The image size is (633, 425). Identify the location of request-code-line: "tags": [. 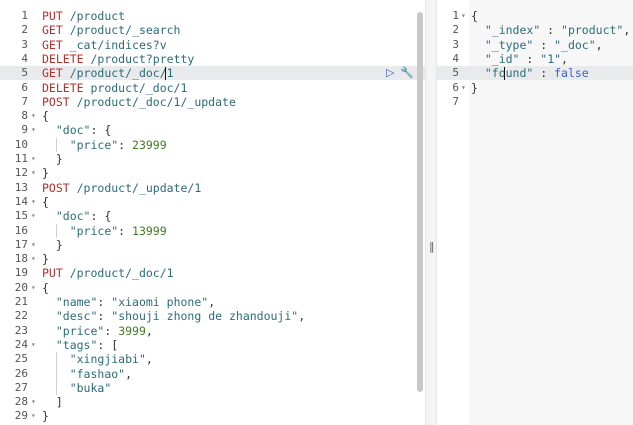
(232, 345).